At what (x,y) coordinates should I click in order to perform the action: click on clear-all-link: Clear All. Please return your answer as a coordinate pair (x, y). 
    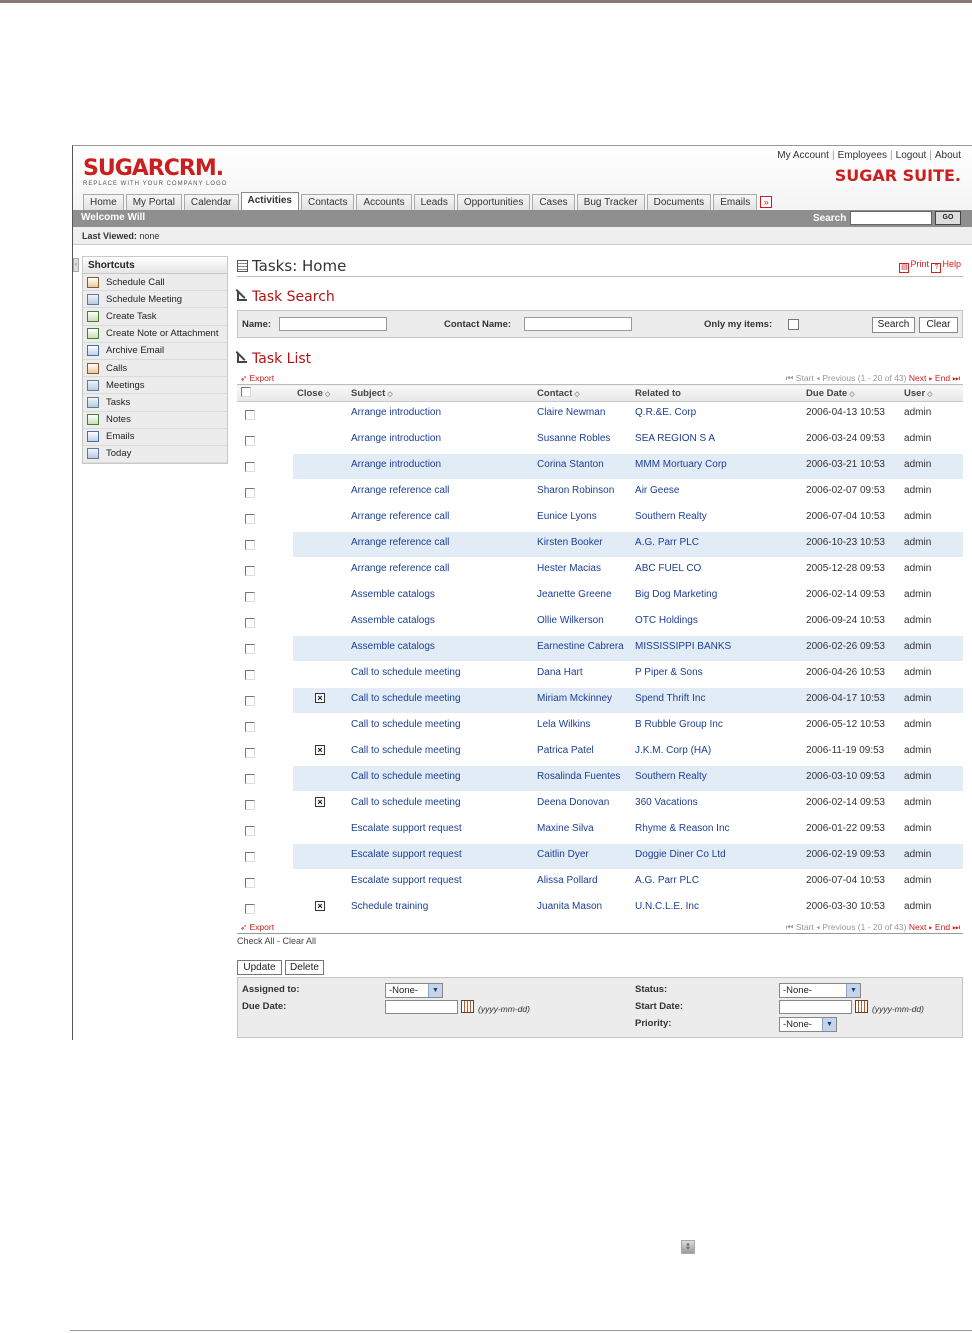
    Looking at the image, I should click on (300, 941).